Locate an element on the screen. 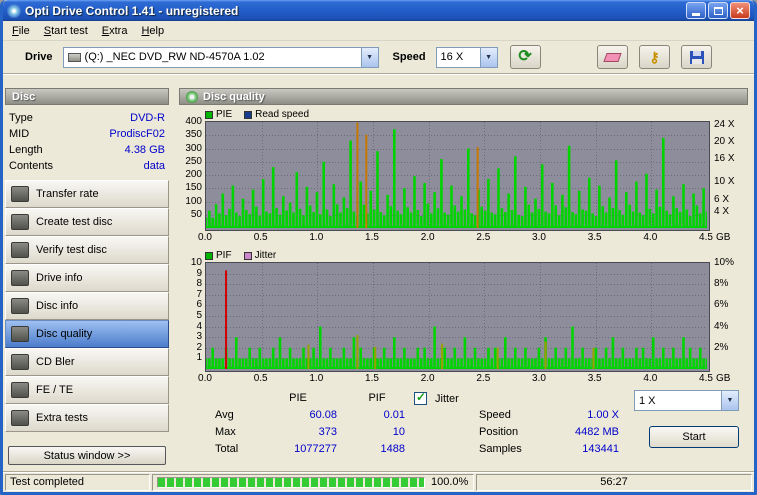 This screenshot has width=757, height=495. pif-x-axis: 0.0 0.5 1.0 1.5 2.0 2.5 3.0 3.5 4.0 4.5 GB is located at coordinates (464, 378).